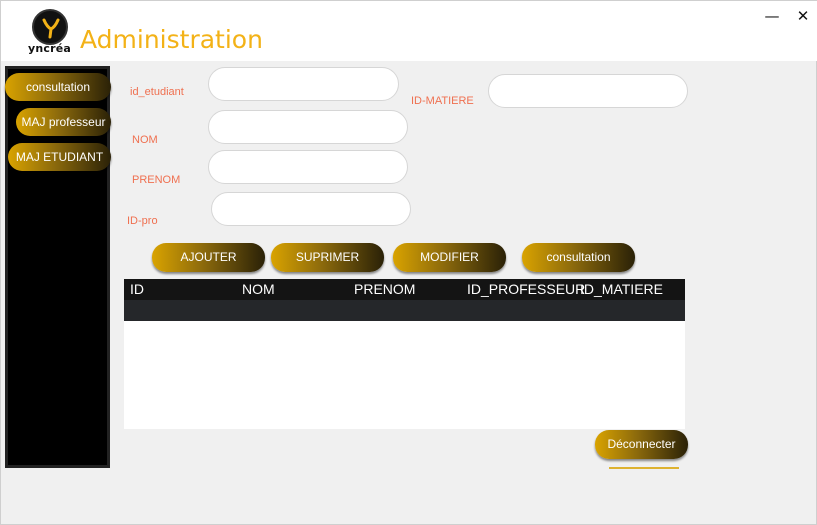 Image resolution: width=817 pixels, height=525 pixels. I want to click on sidebar-item-maj-etudiant: MAJ ETUDIANT, so click(59, 157).